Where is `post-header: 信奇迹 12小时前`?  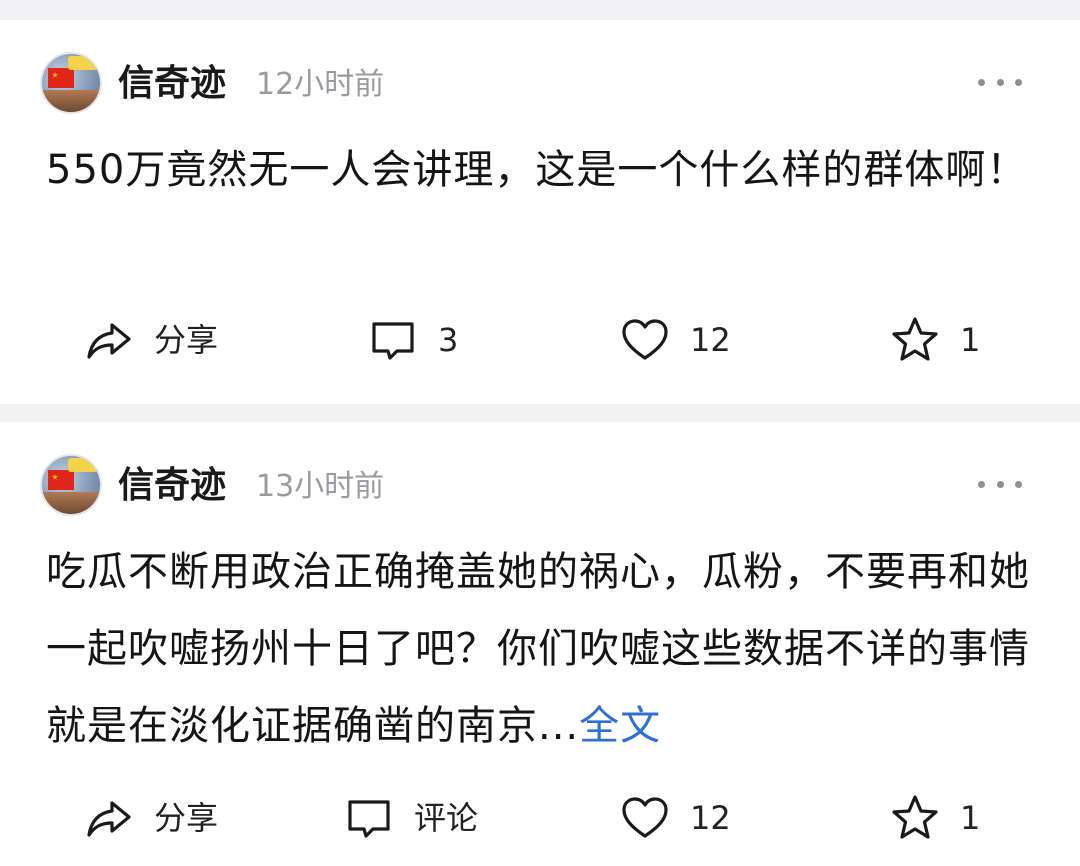 post-header: 信奇迹 12小时前 is located at coordinates (540, 84).